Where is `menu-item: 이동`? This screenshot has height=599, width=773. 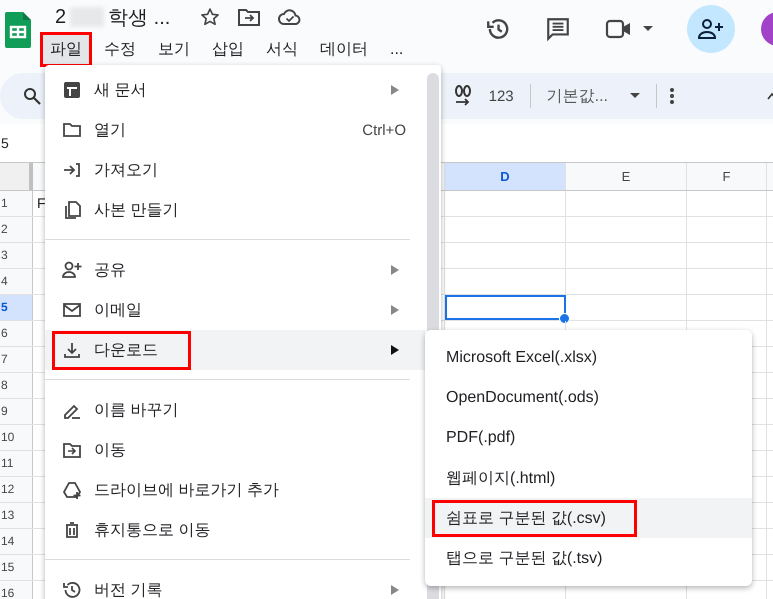
menu-item: 이동 is located at coordinates (235, 450).